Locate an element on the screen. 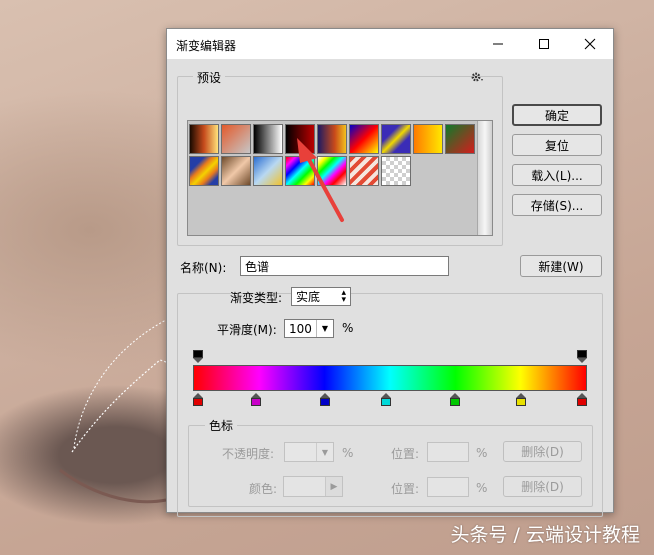 The image size is (654, 555). presets-legend: 预设 is located at coordinates (209, 77).